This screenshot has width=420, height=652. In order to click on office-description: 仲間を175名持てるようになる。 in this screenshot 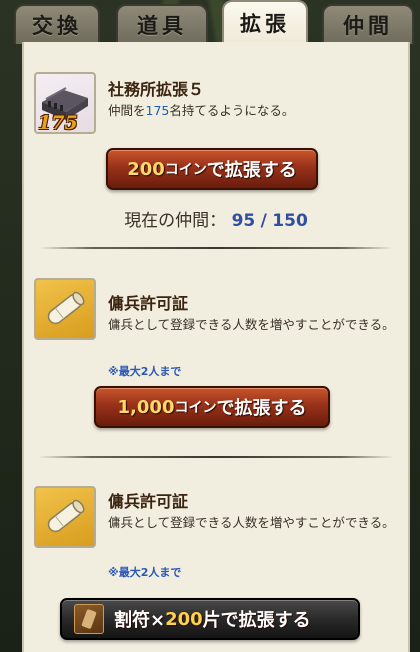, I will do `click(253, 110)`.